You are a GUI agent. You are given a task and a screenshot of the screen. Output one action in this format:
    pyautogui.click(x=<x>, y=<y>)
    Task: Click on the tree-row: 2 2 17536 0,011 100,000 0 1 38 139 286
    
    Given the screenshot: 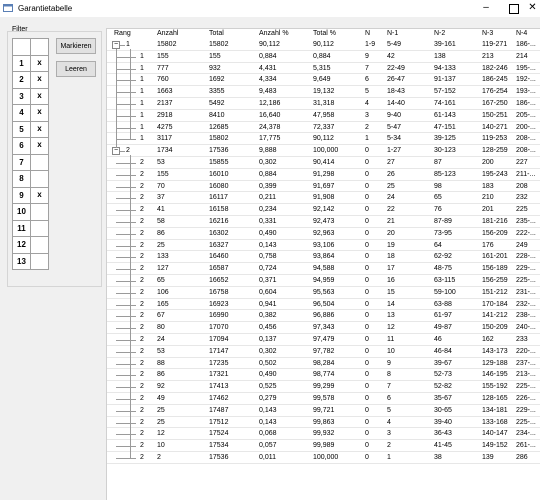 What is the action you would take?
    pyautogui.click(x=323, y=458)
    